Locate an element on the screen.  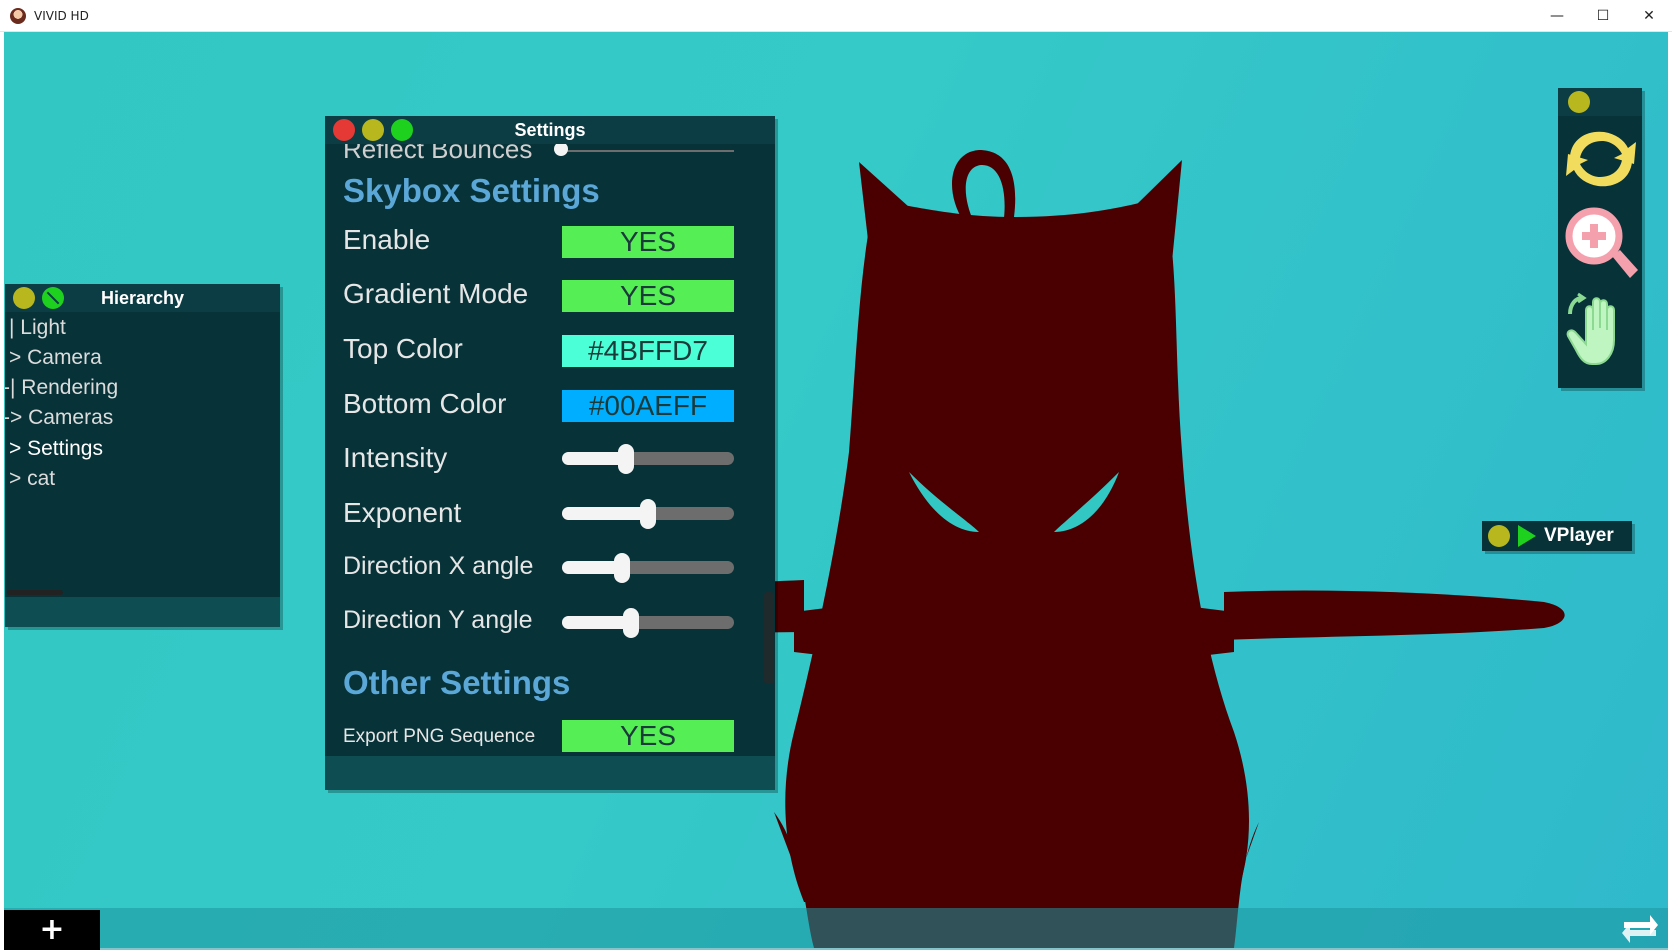
exponent-slider is located at coordinates (648, 514).